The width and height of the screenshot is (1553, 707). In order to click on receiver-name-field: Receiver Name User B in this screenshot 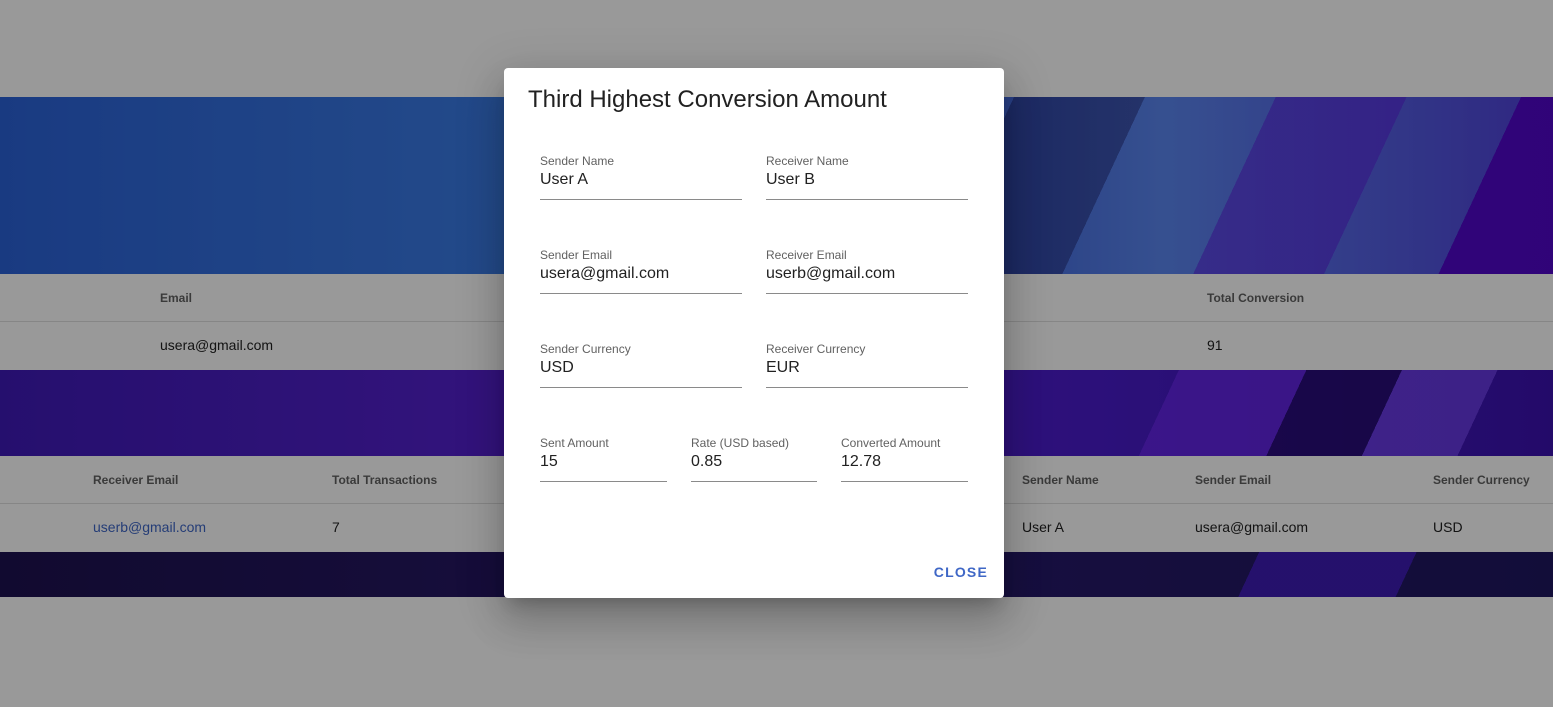, I will do `click(867, 177)`.